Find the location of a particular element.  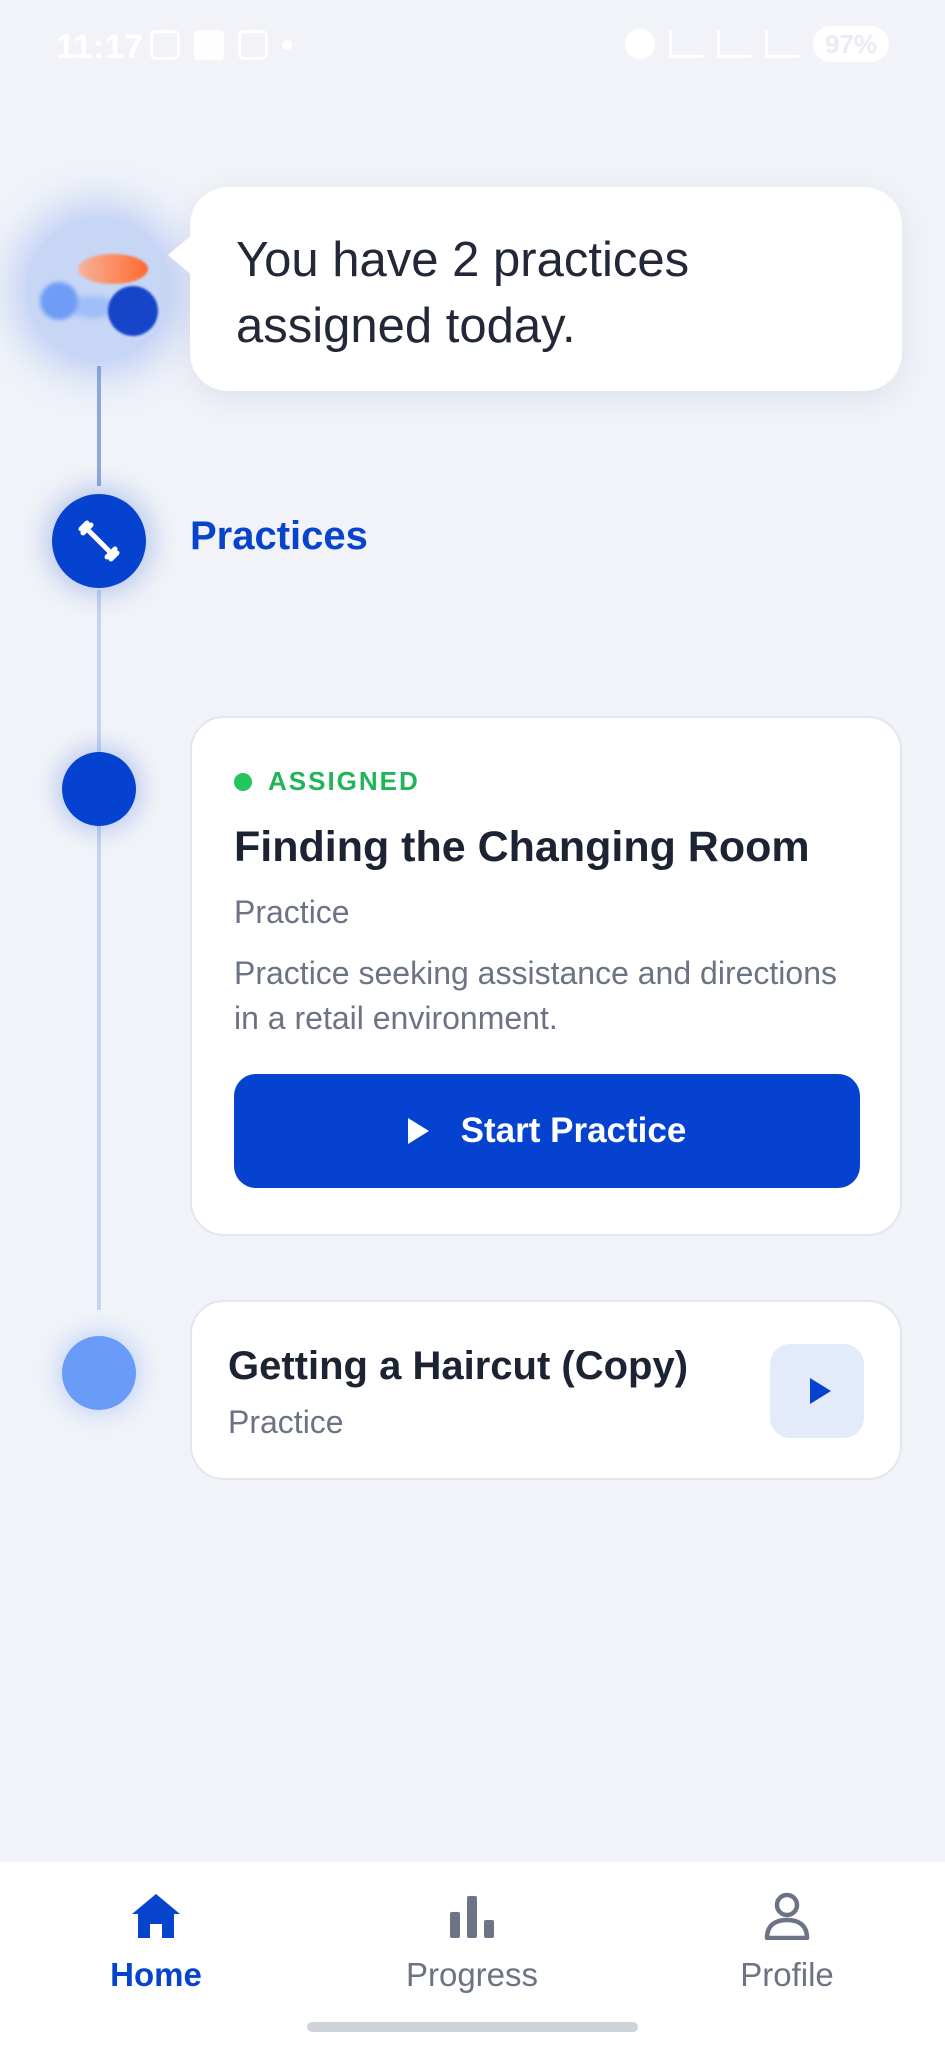

nav-profile-label: Profile is located at coordinates (787, 1974).